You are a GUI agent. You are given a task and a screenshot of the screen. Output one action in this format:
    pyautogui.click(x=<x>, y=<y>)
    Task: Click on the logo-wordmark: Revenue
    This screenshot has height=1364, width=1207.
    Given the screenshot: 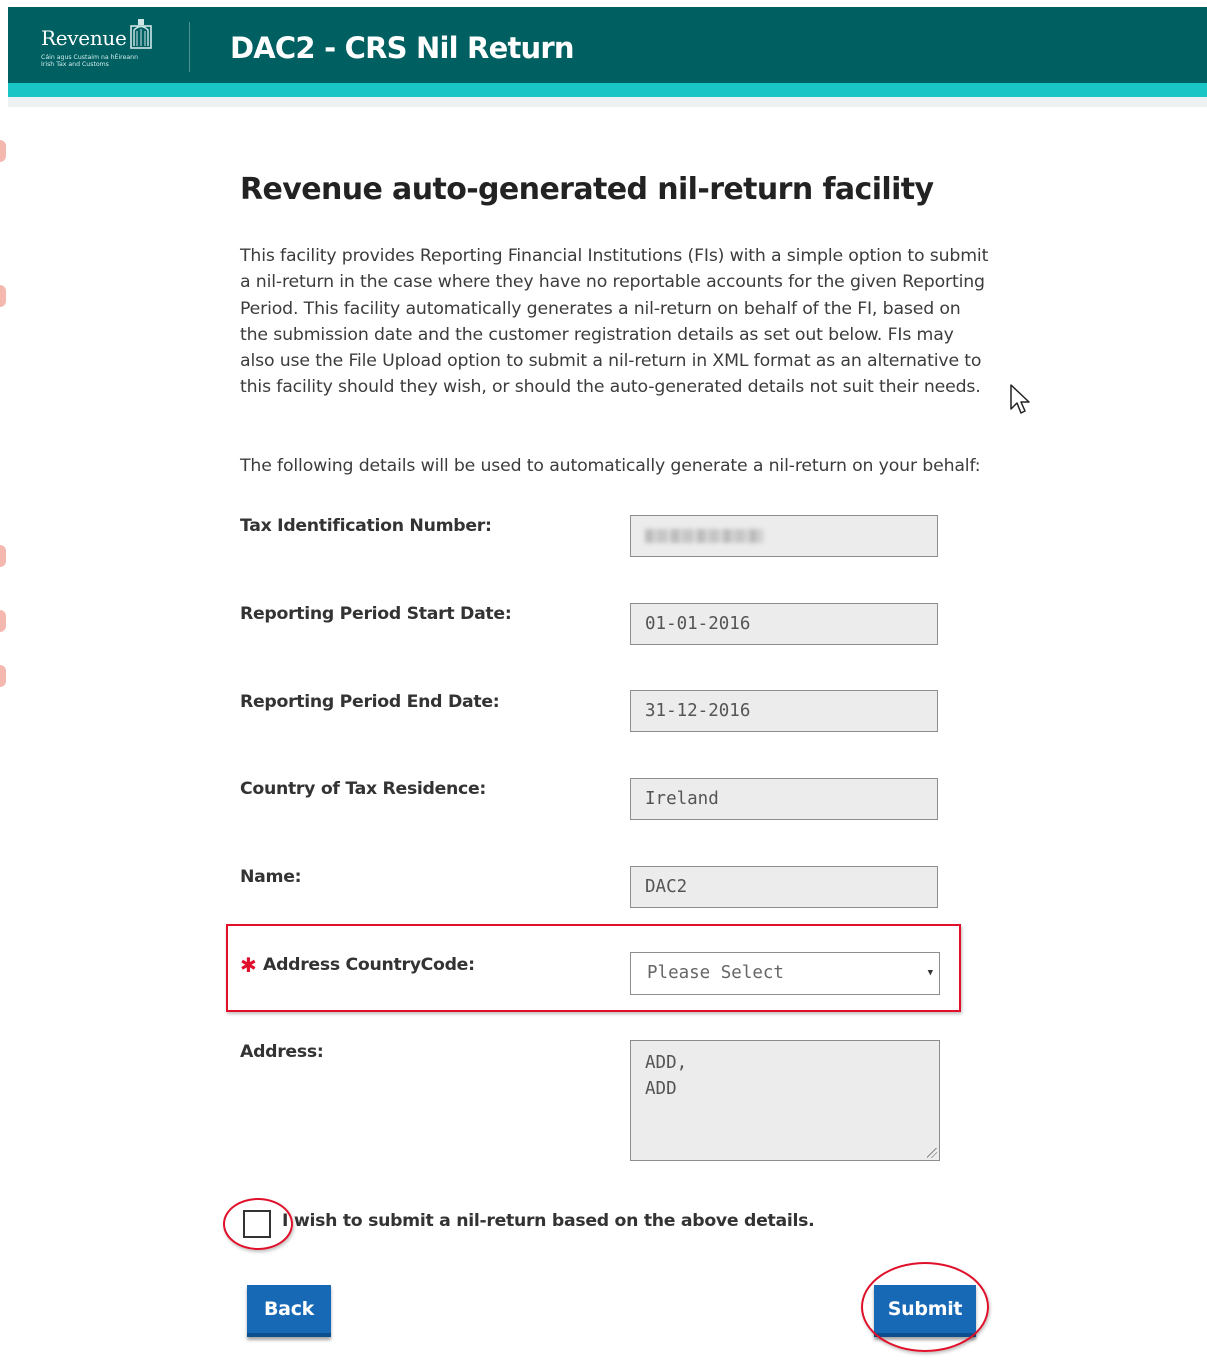 What is the action you would take?
    pyautogui.click(x=84, y=38)
    